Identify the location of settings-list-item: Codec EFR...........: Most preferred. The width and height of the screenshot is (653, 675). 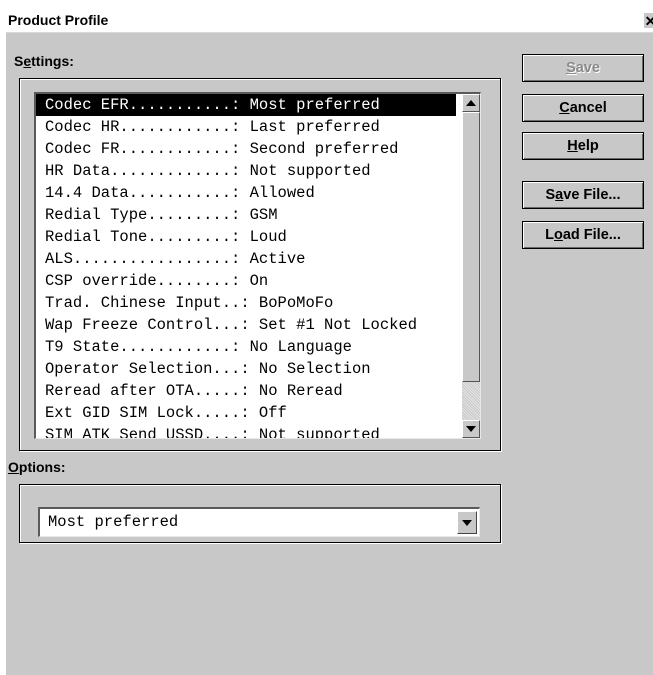
(246, 105).